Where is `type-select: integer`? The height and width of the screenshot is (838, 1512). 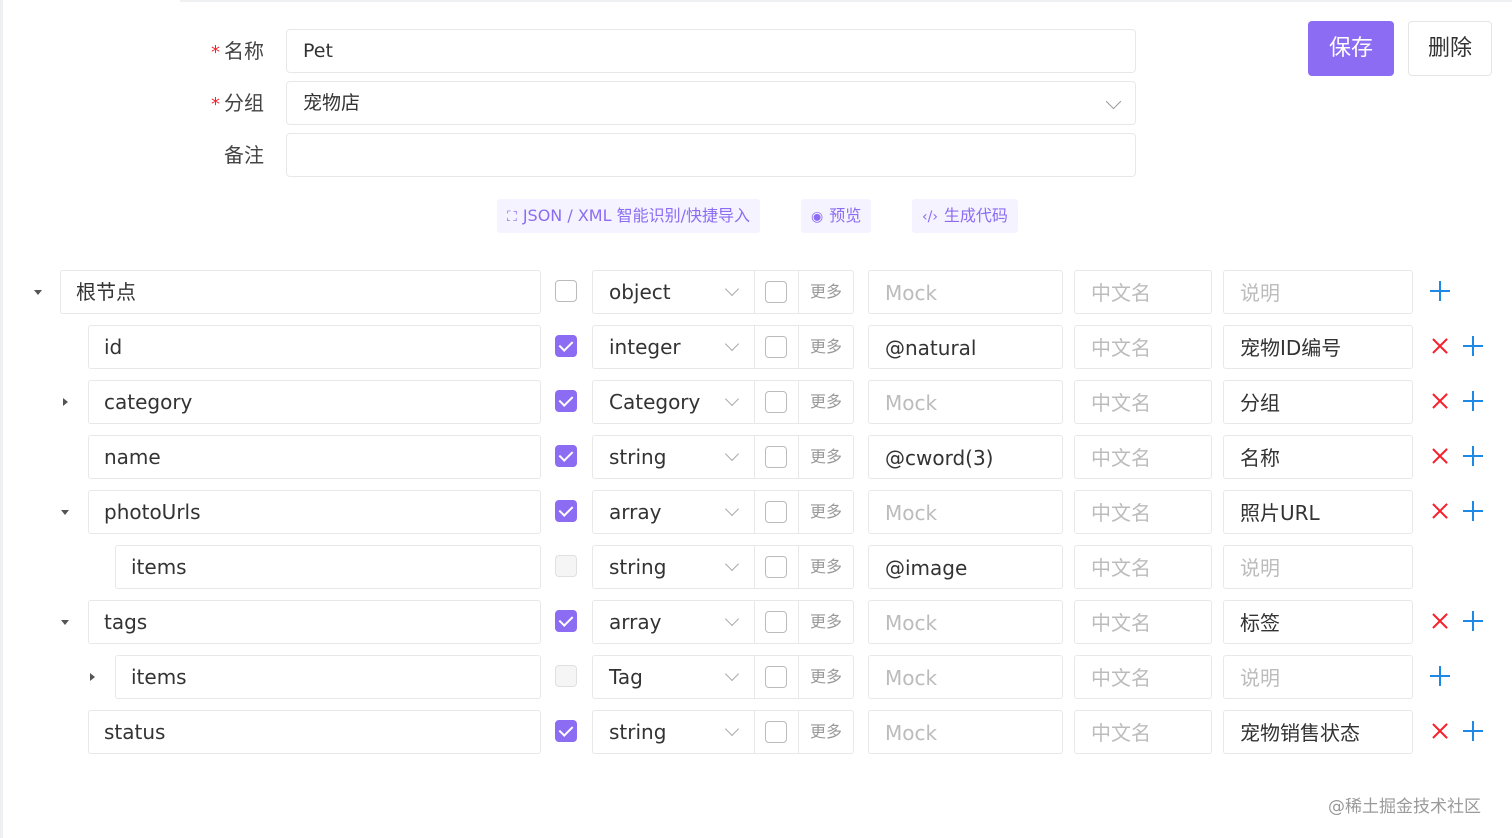 type-select: integer is located at coordinates (673, 347).